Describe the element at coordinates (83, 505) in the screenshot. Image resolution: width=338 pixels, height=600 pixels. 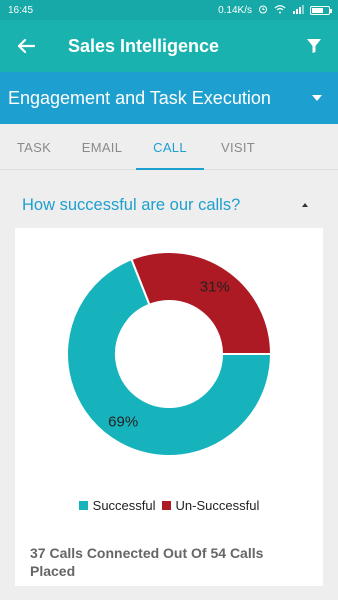
I see `legend-swatch-successful` at that location.